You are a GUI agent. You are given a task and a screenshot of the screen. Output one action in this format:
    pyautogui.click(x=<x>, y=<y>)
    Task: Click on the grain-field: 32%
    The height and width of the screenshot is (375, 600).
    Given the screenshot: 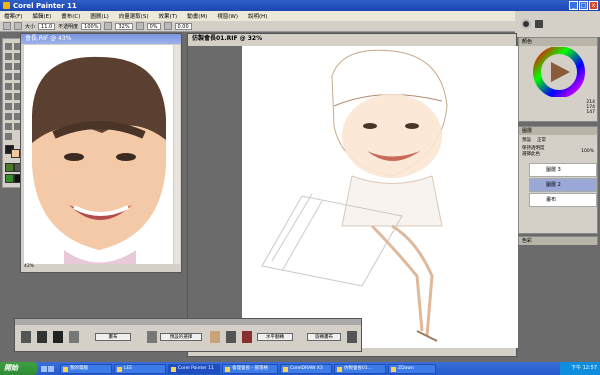 What is the action you would take?
    pyautogui.click(x=124, y=26)
    